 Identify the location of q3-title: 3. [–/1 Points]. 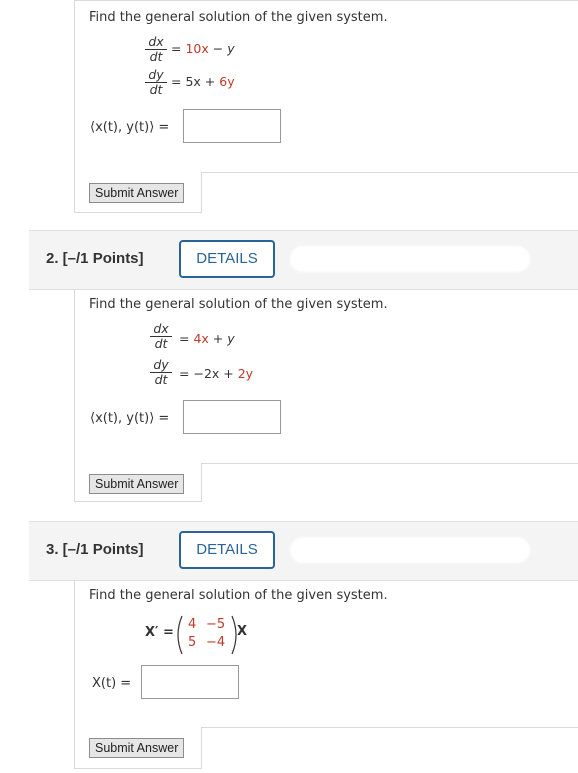
(95, 549).